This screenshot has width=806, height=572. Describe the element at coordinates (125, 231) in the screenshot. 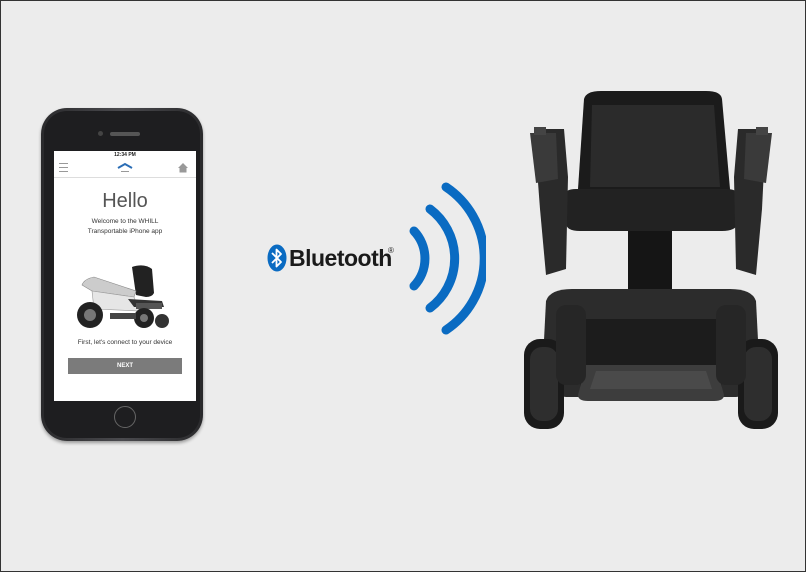

I see `welcome-line-2: Transportable iPhone app` at that location.